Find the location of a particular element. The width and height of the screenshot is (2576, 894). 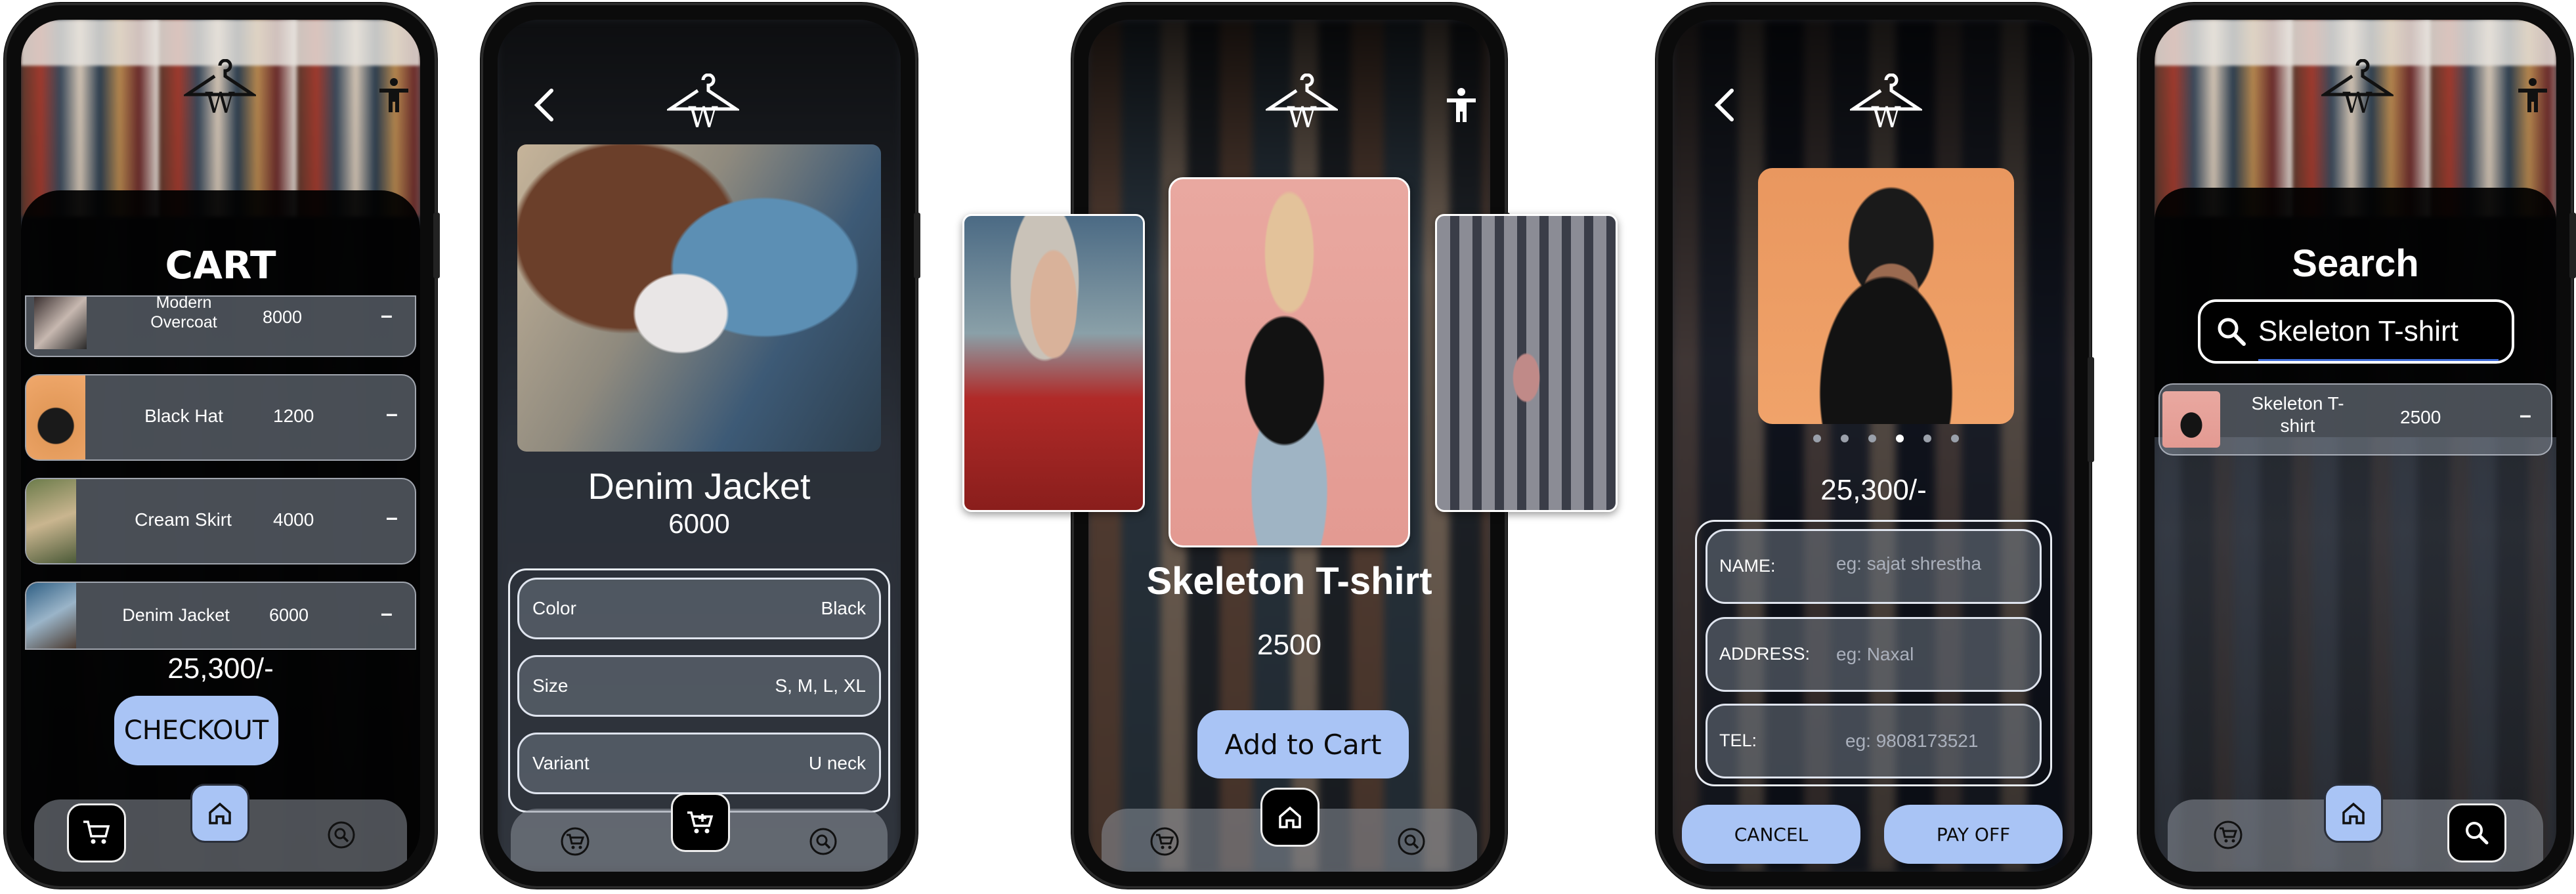

search-box: Skeleton T-shirt is located at coordinates (2356, 331).